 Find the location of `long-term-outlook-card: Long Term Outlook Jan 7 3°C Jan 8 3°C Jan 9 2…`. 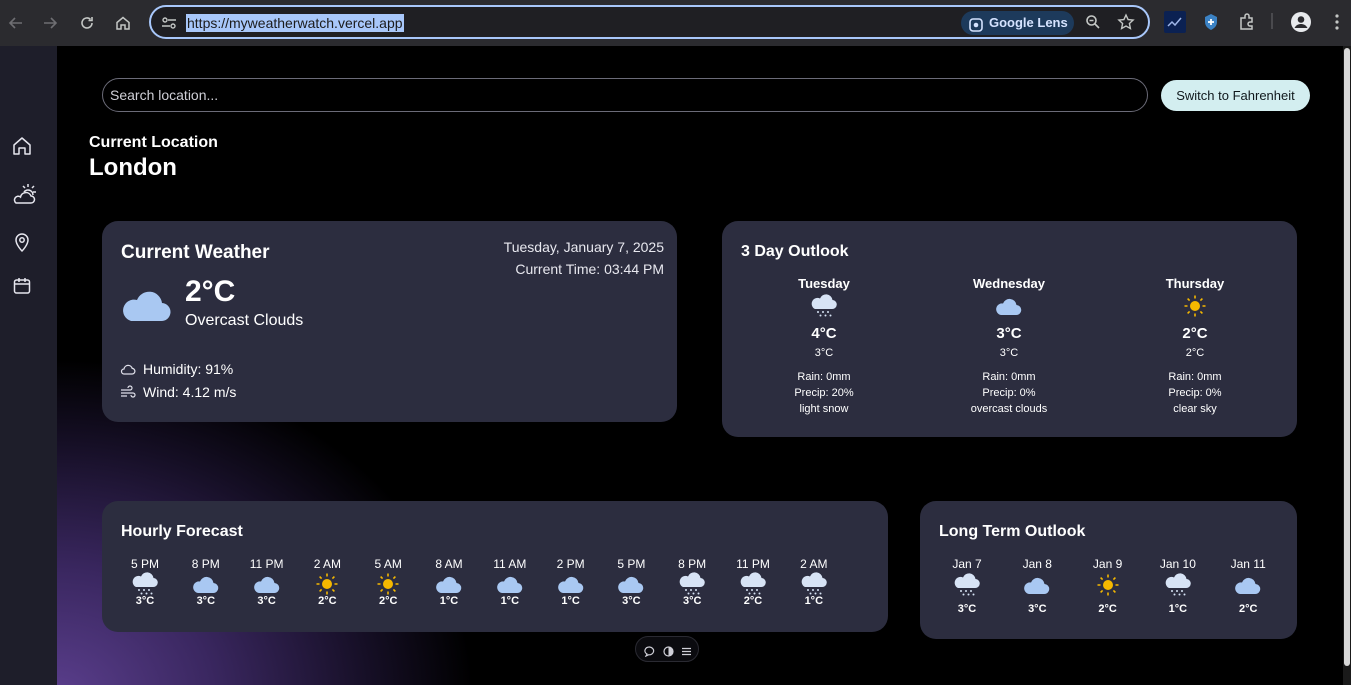

long-term-outlook-card: Long Term Outlook Jan 7 3°C Jan 8 3°C Jan 9 2… is located at coordinates (1108, 570).